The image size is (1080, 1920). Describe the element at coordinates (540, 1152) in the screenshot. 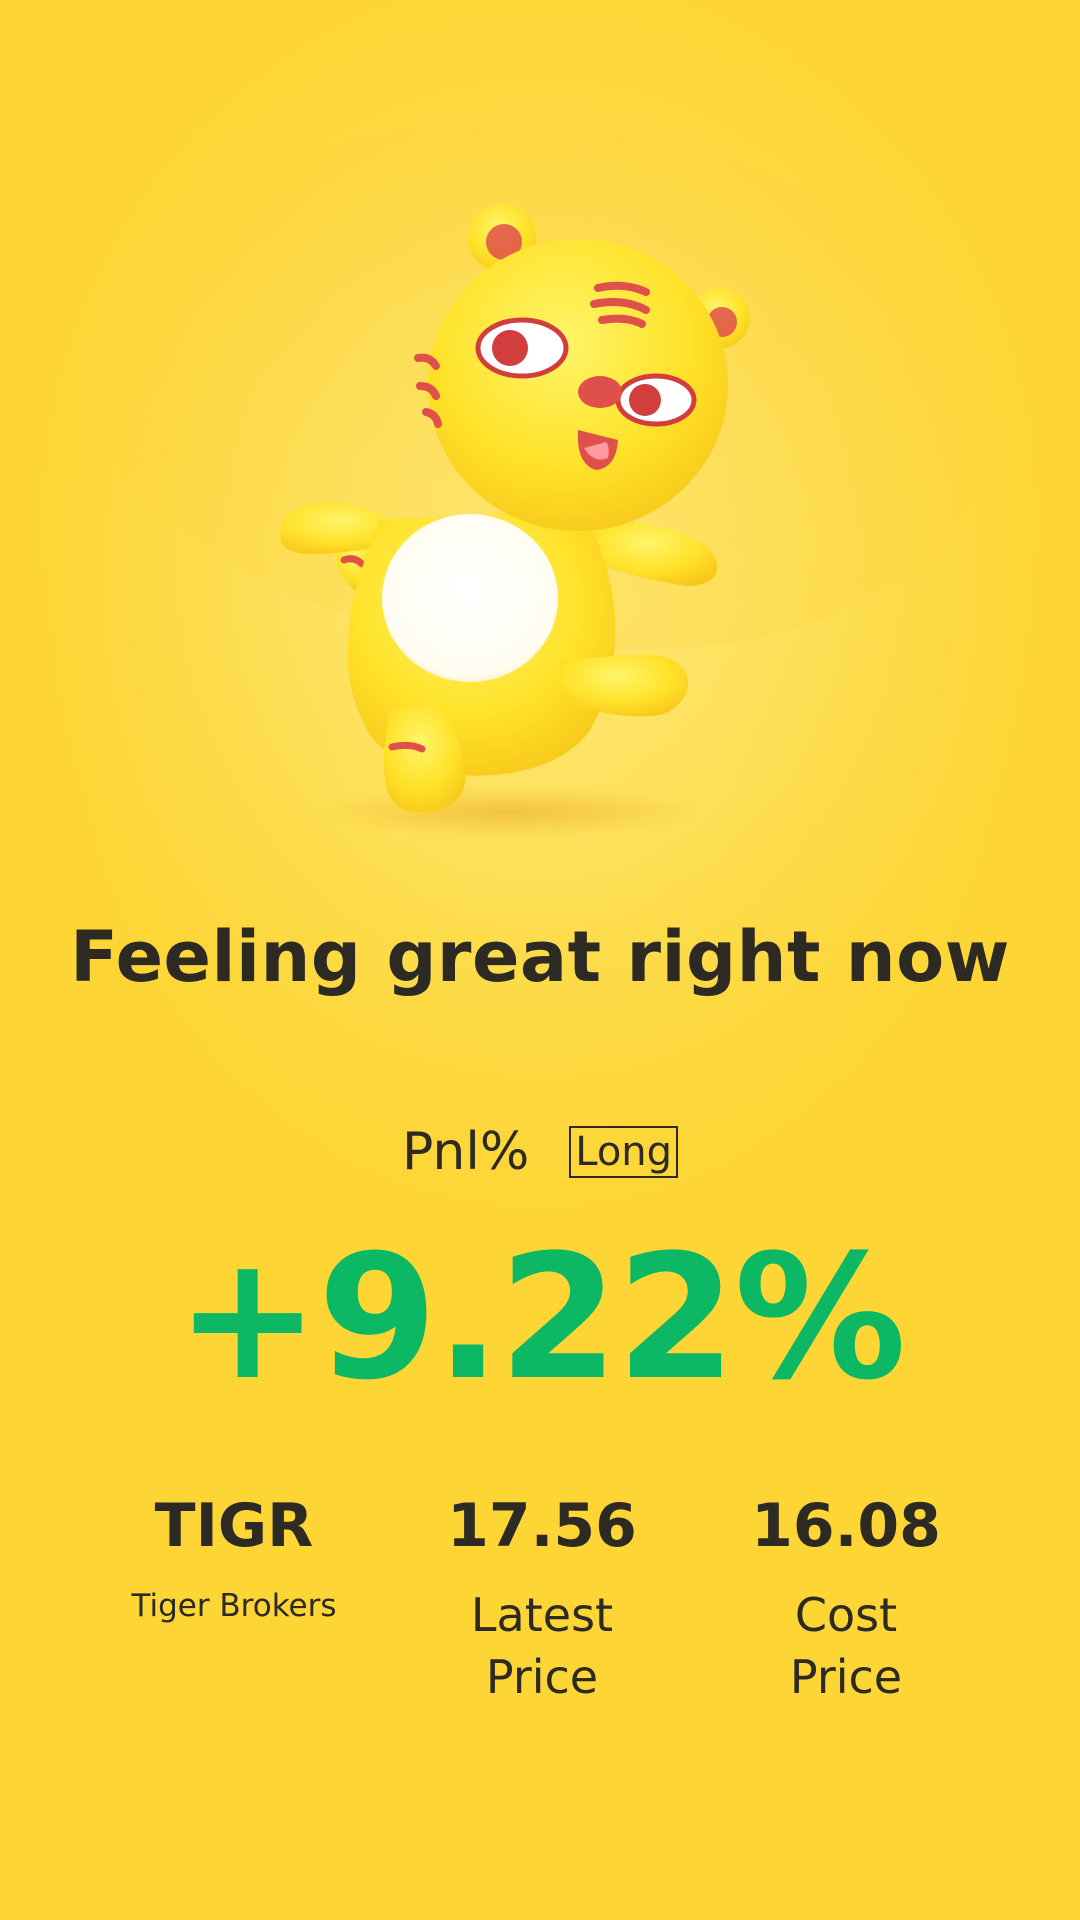

I see `pnl-header: Pnl% Long` at that location.